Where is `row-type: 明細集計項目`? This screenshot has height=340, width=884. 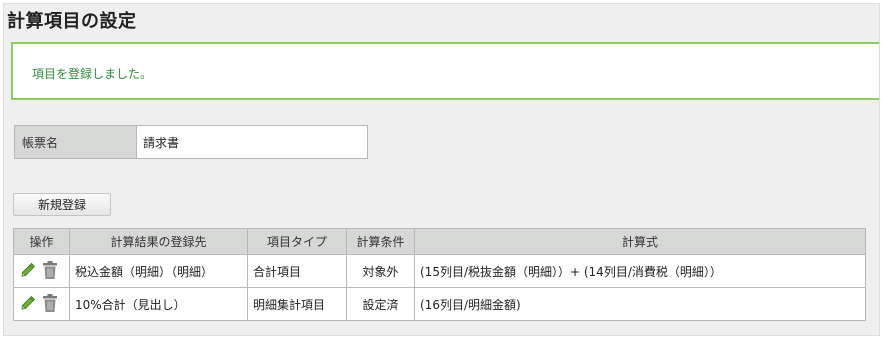 row-type: 明細集計項目 is located at coordinates (297, 304).